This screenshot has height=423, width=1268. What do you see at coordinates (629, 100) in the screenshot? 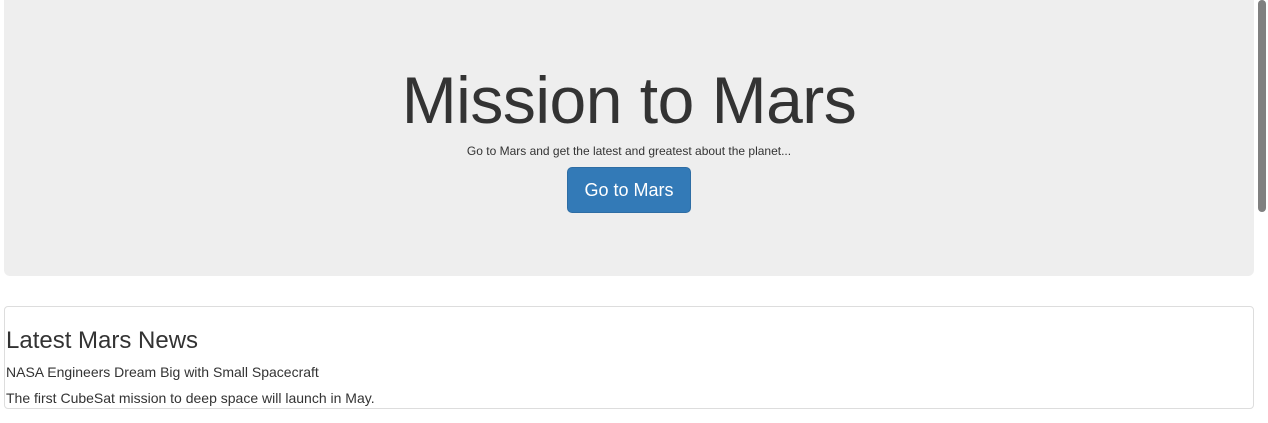
I see `page-title: Mission to Mars` at bounding box center [629, 100].